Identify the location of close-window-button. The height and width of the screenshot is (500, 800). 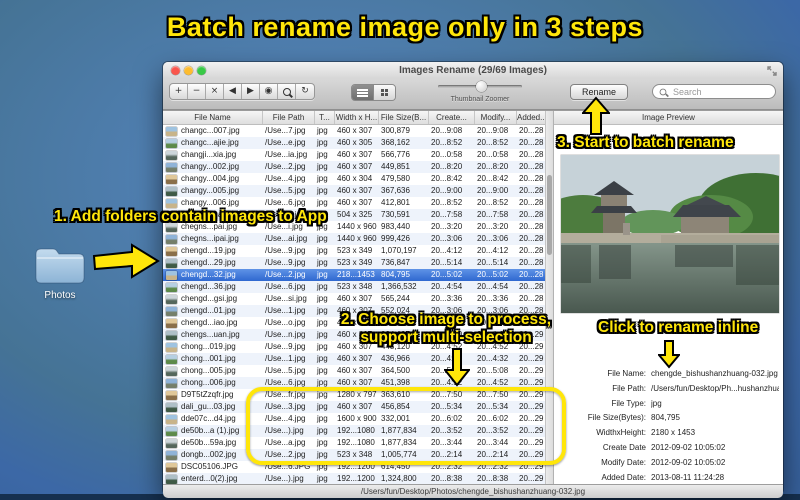
(175, 70).